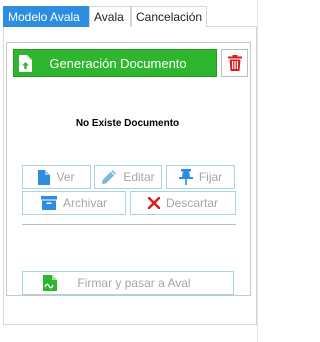 The width and height of the screenshot is (320, 342). I want to click on archive-icon, so click(48, 203).